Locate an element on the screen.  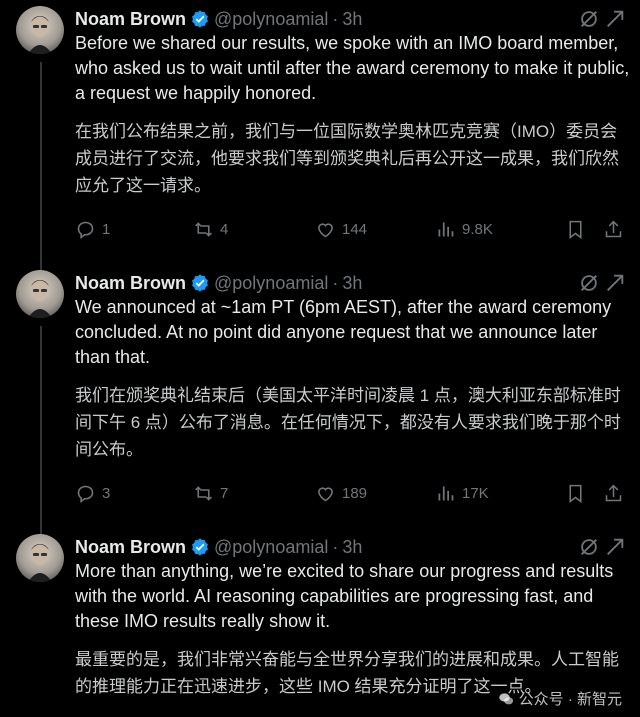
reply-count: 3 is located at coordinates (106, 493).